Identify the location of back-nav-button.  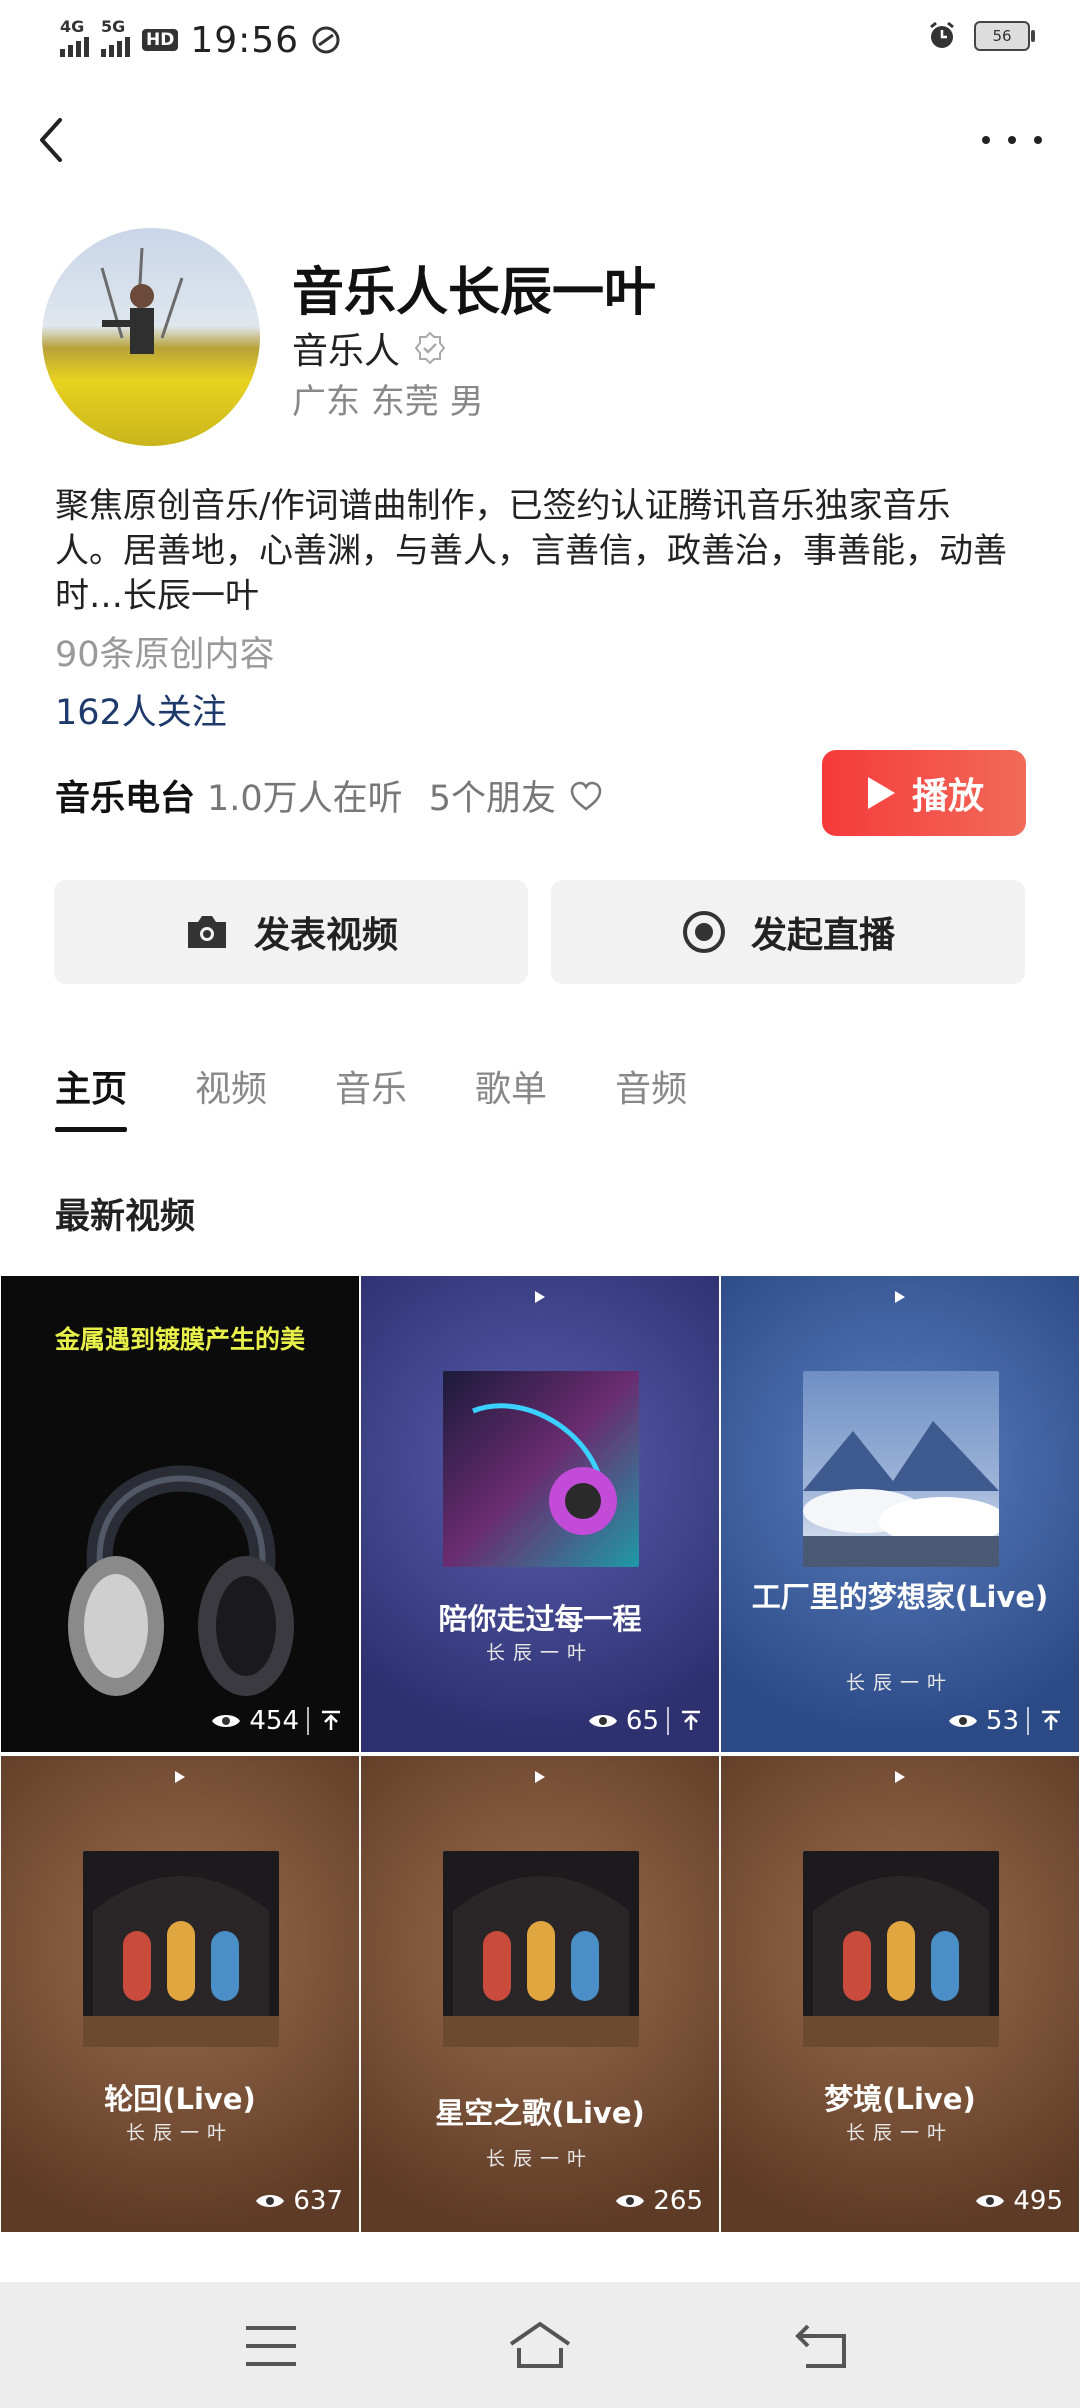
(823, 2346).